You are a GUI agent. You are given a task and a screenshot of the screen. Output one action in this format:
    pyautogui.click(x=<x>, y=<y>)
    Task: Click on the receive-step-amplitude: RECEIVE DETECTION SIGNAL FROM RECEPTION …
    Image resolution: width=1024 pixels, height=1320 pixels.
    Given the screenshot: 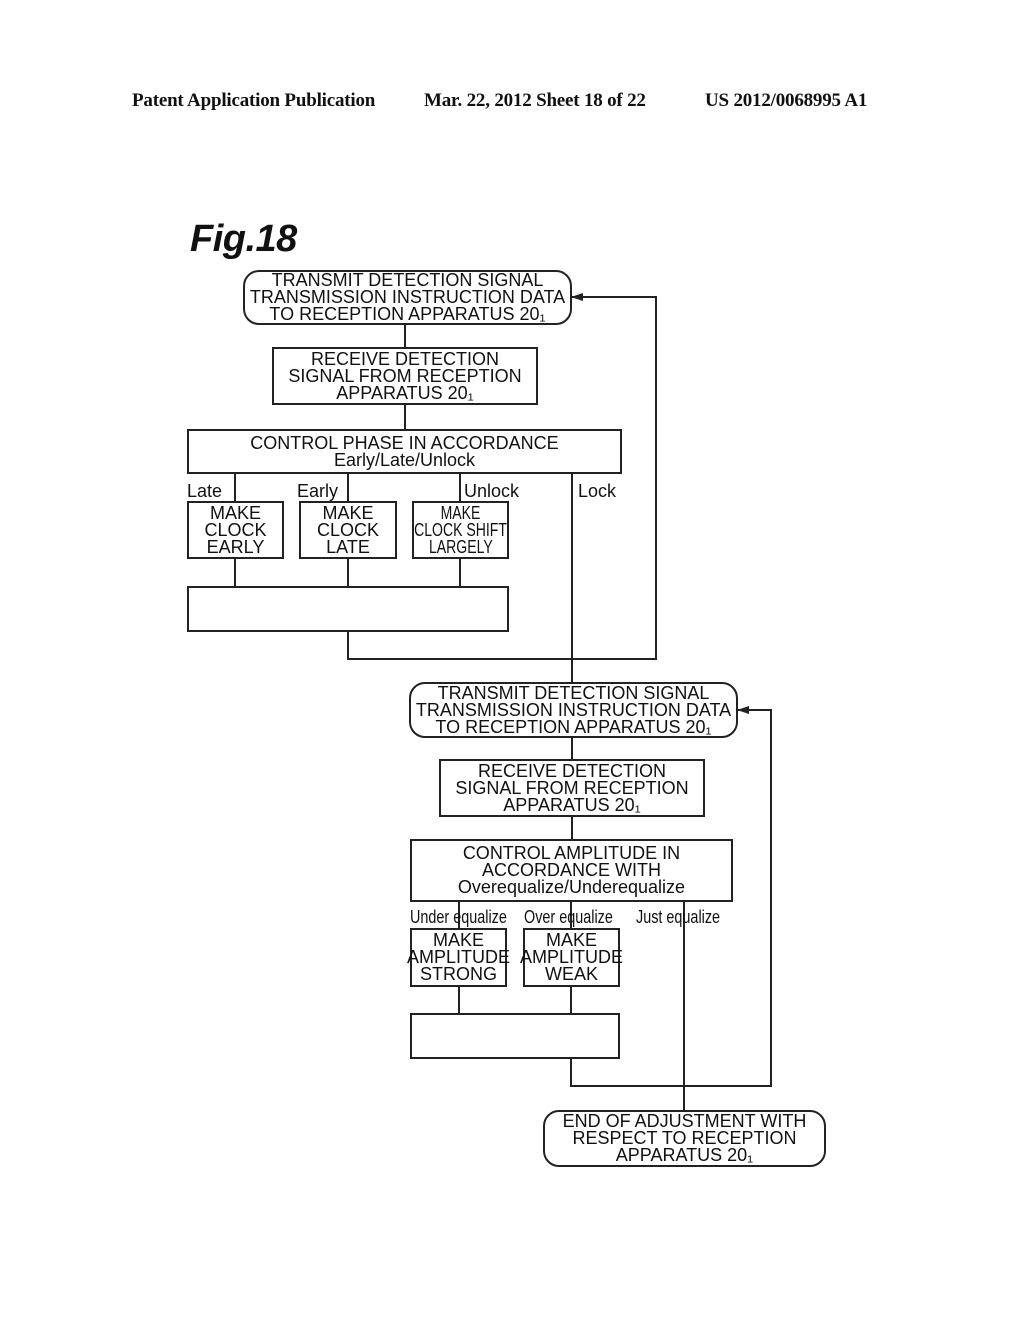 What is the action you would take?
    pyautogui.click(x=572, y=788)
    